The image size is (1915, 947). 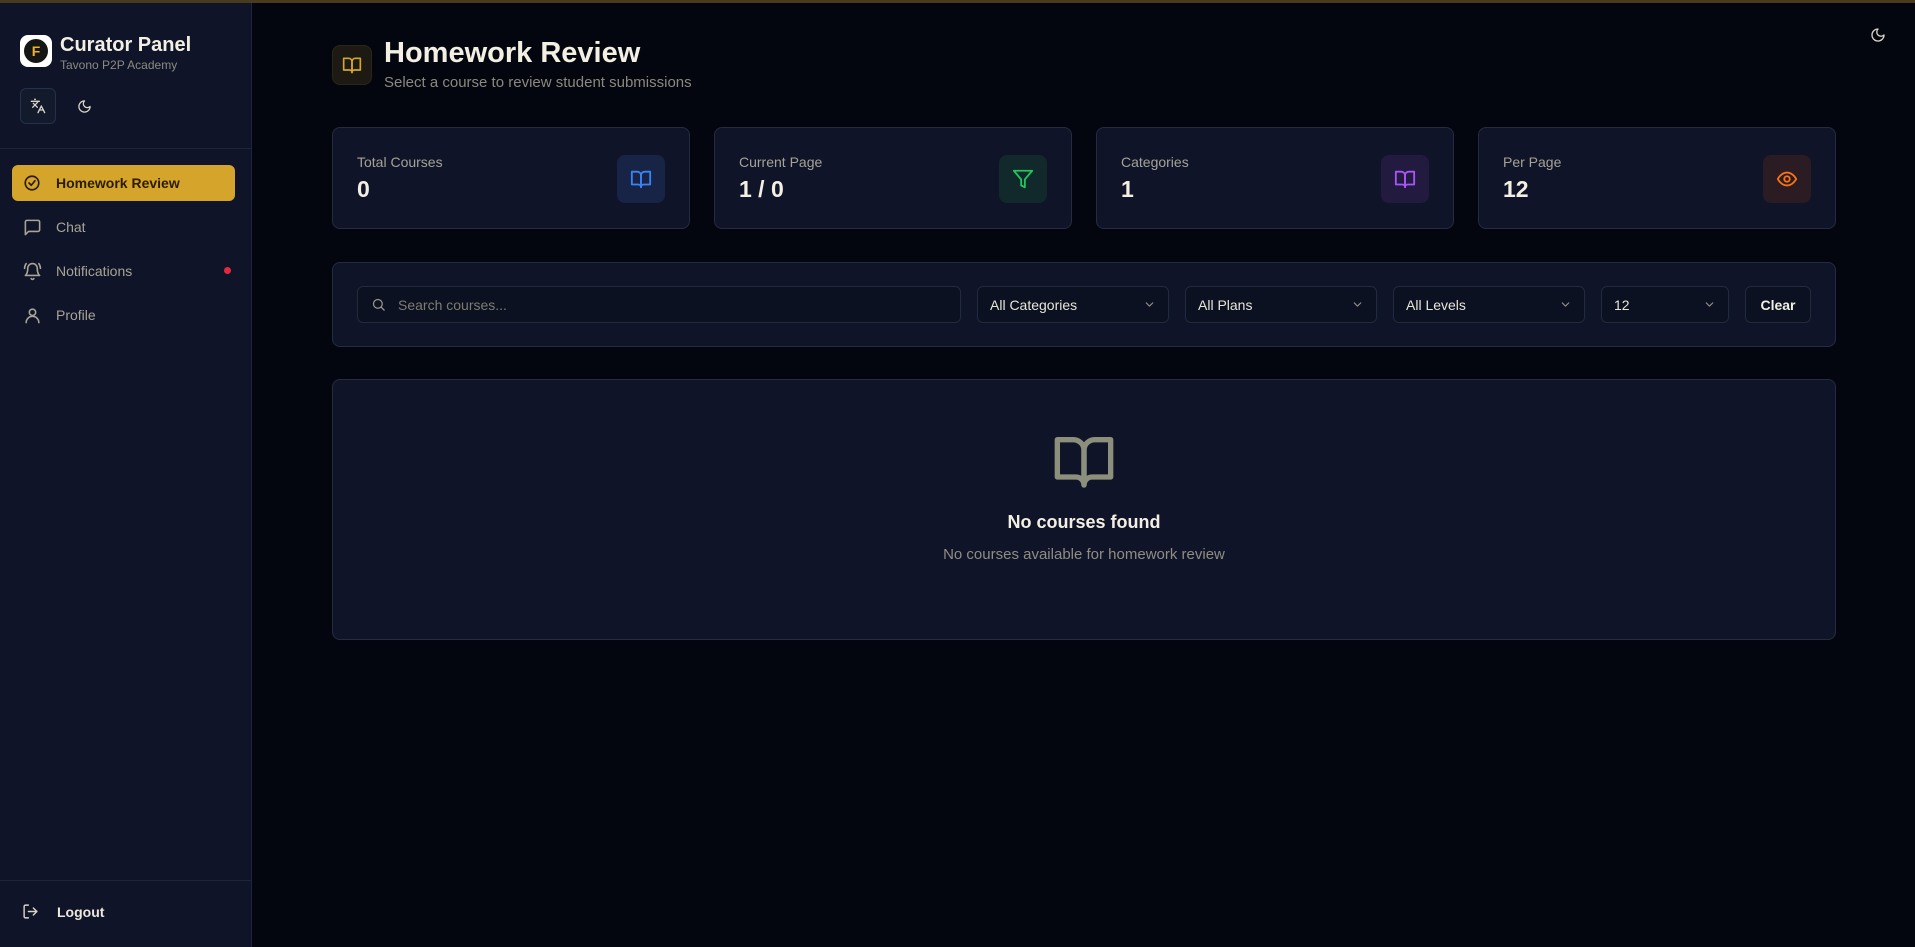 I want to click on stat-card-categories: Categories 1, so click(x=1275, y=178).